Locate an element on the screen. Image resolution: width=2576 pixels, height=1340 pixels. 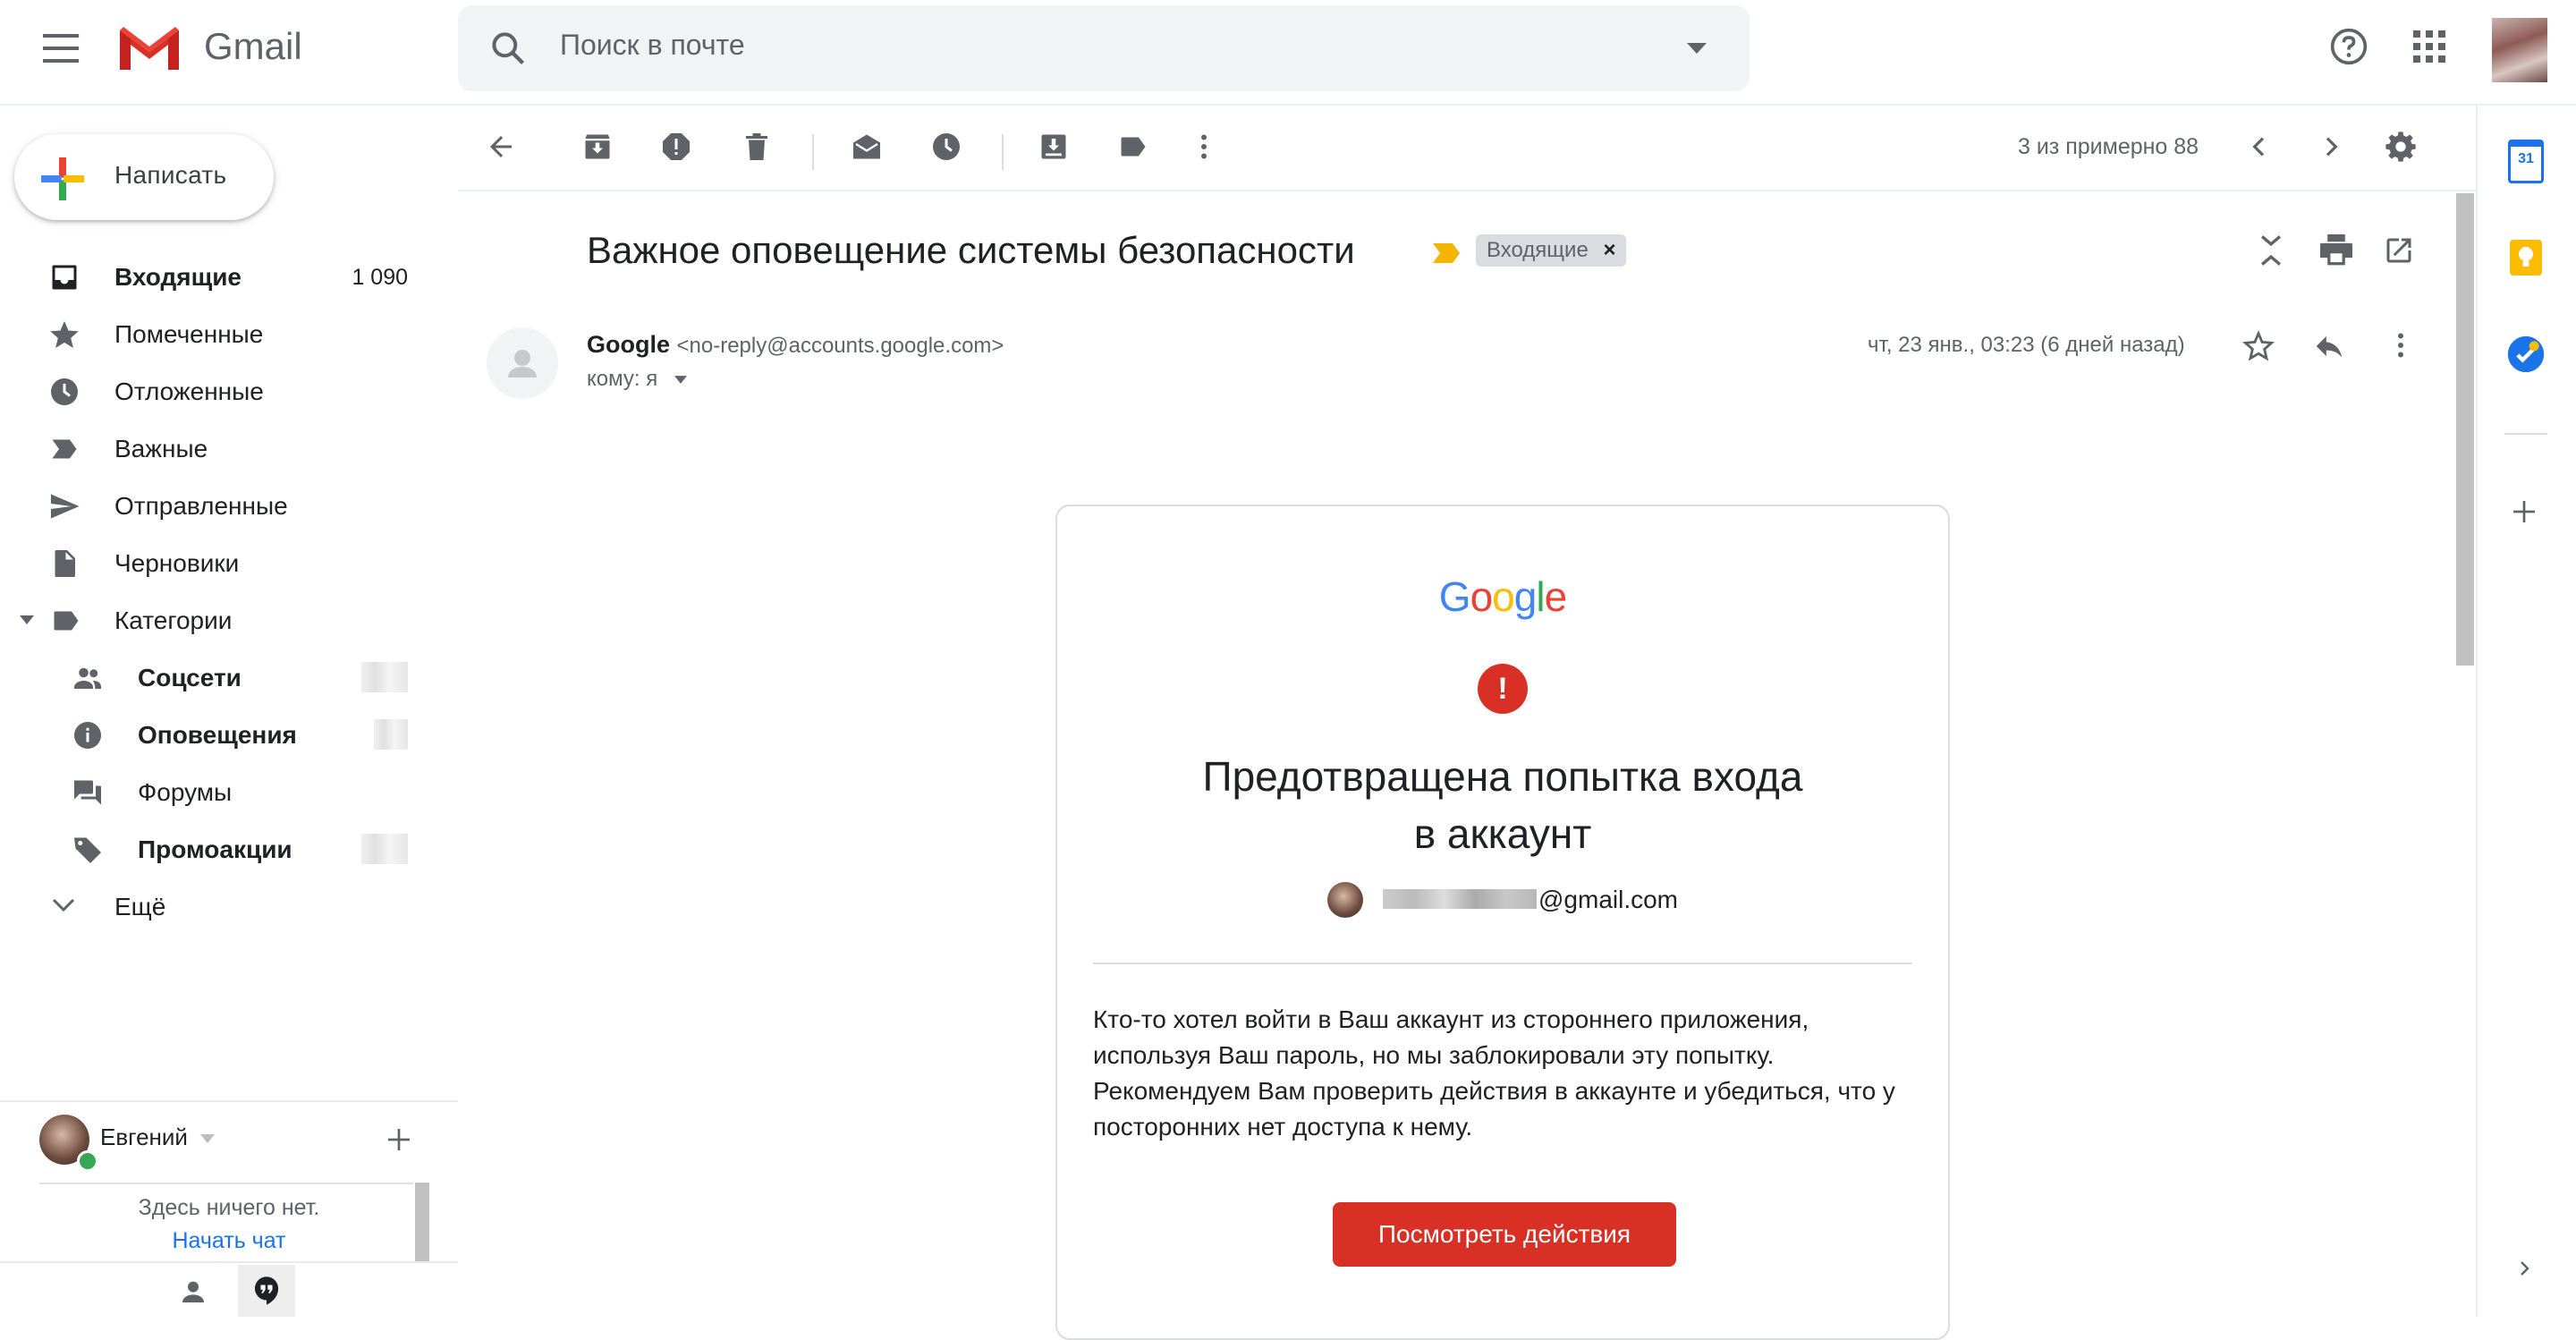
remove-label-icon: × is located at coordinates (1609, 250).